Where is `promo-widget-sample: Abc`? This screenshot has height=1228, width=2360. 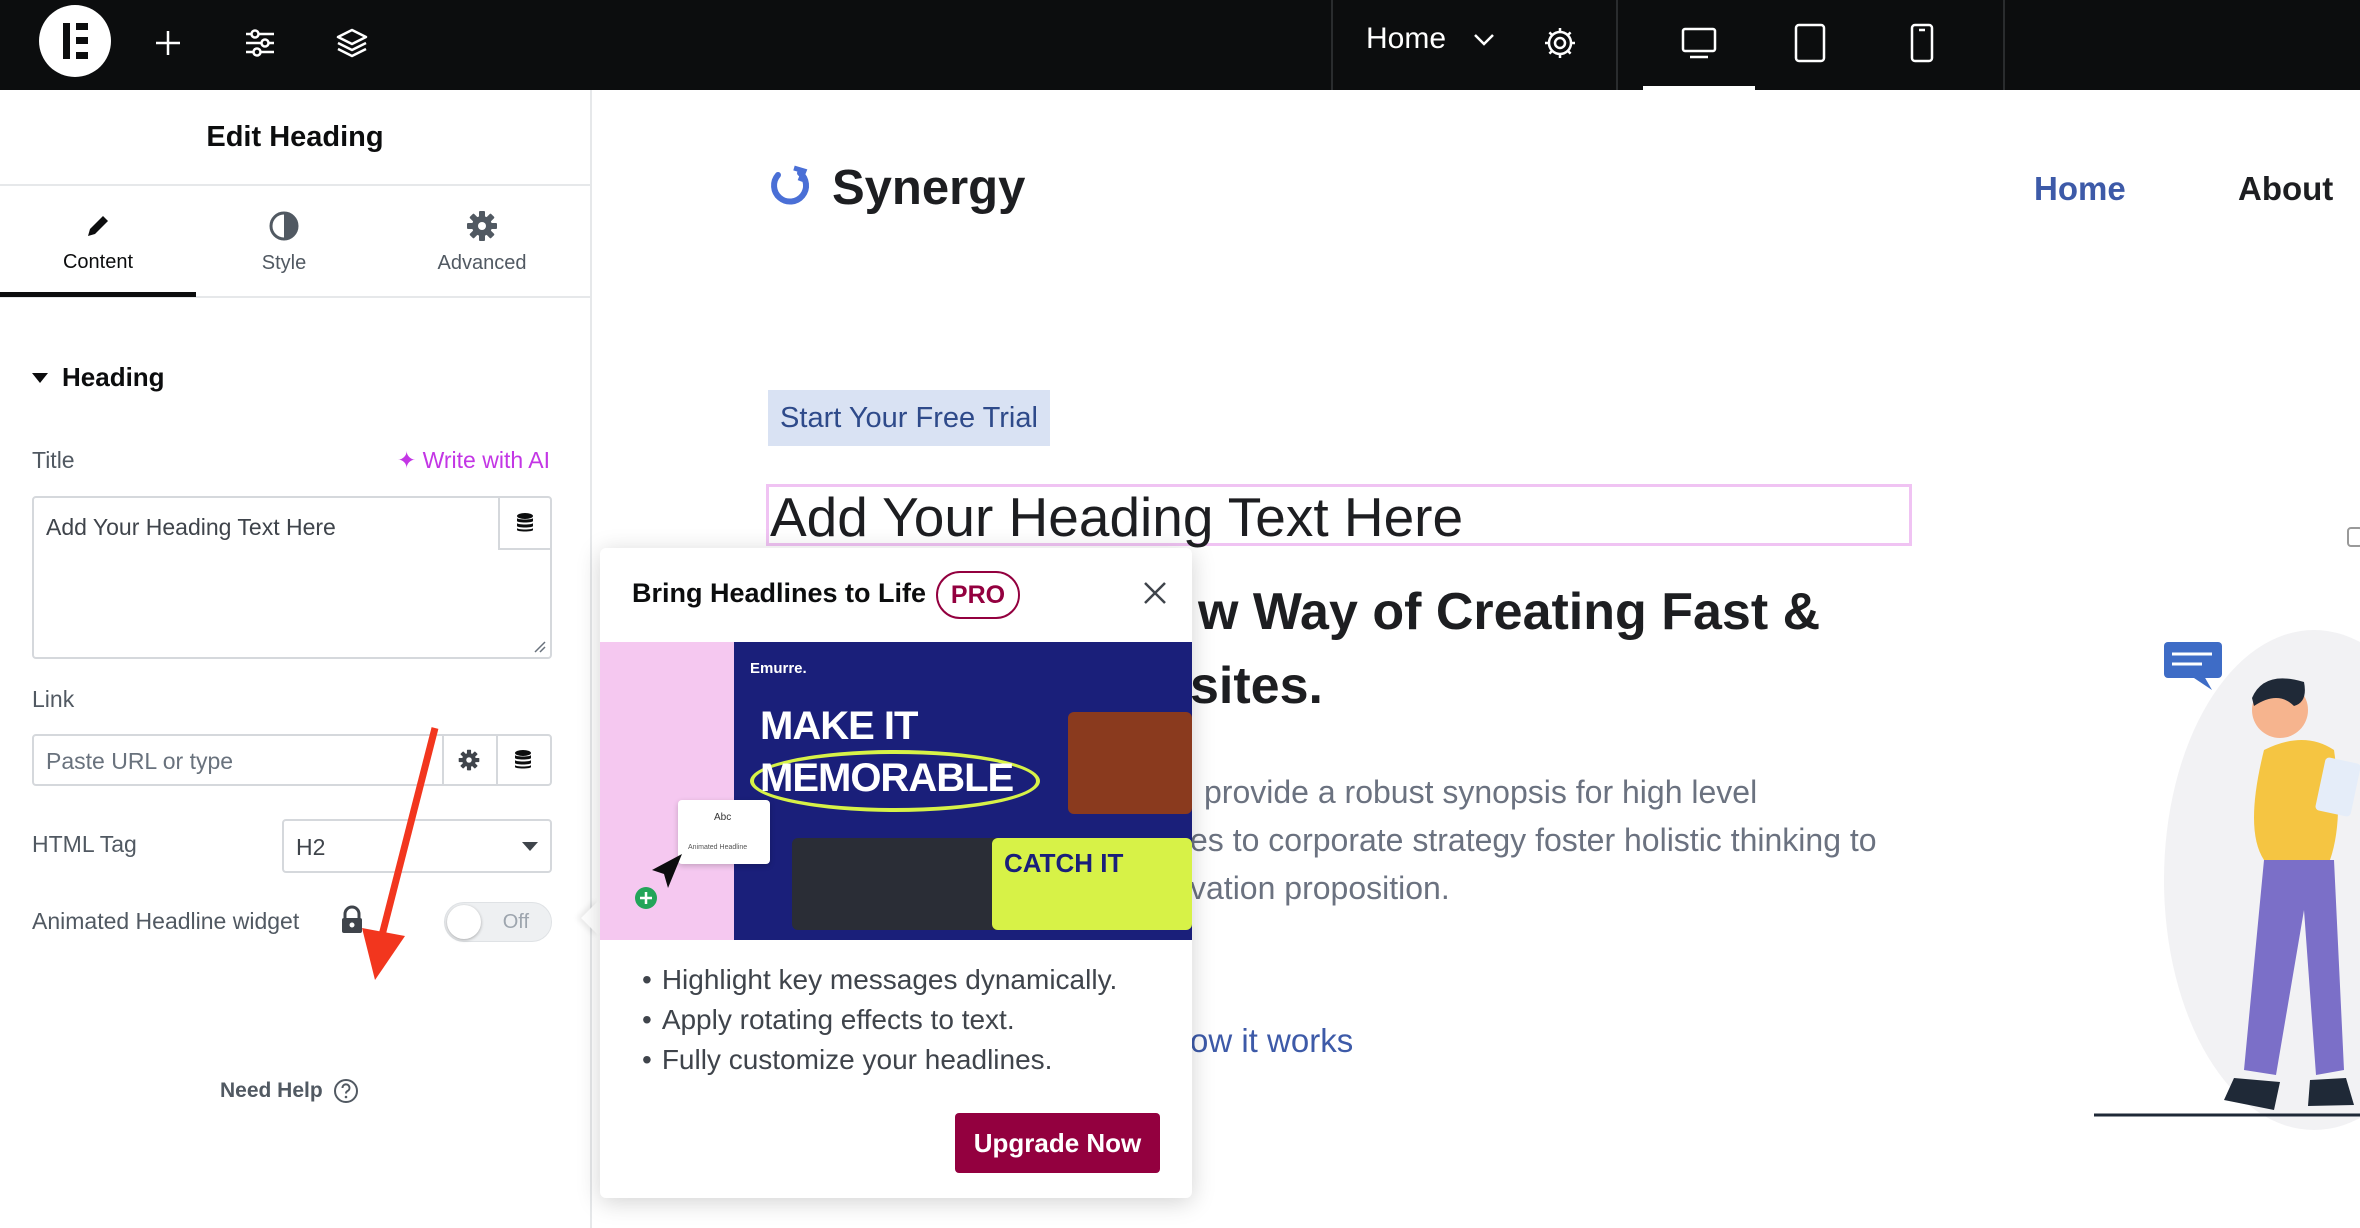
promo-widget-sample: Abc is located at coordinates (723, 817).